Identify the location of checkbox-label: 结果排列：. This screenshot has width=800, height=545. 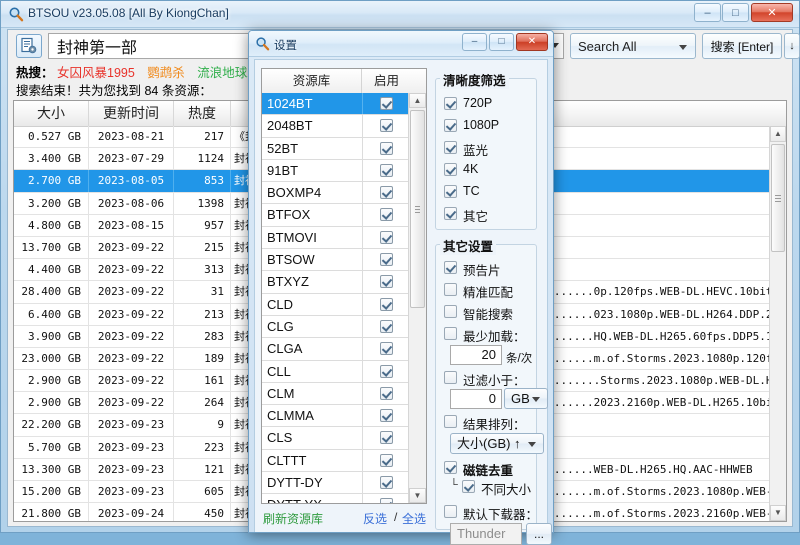
(494, 425).